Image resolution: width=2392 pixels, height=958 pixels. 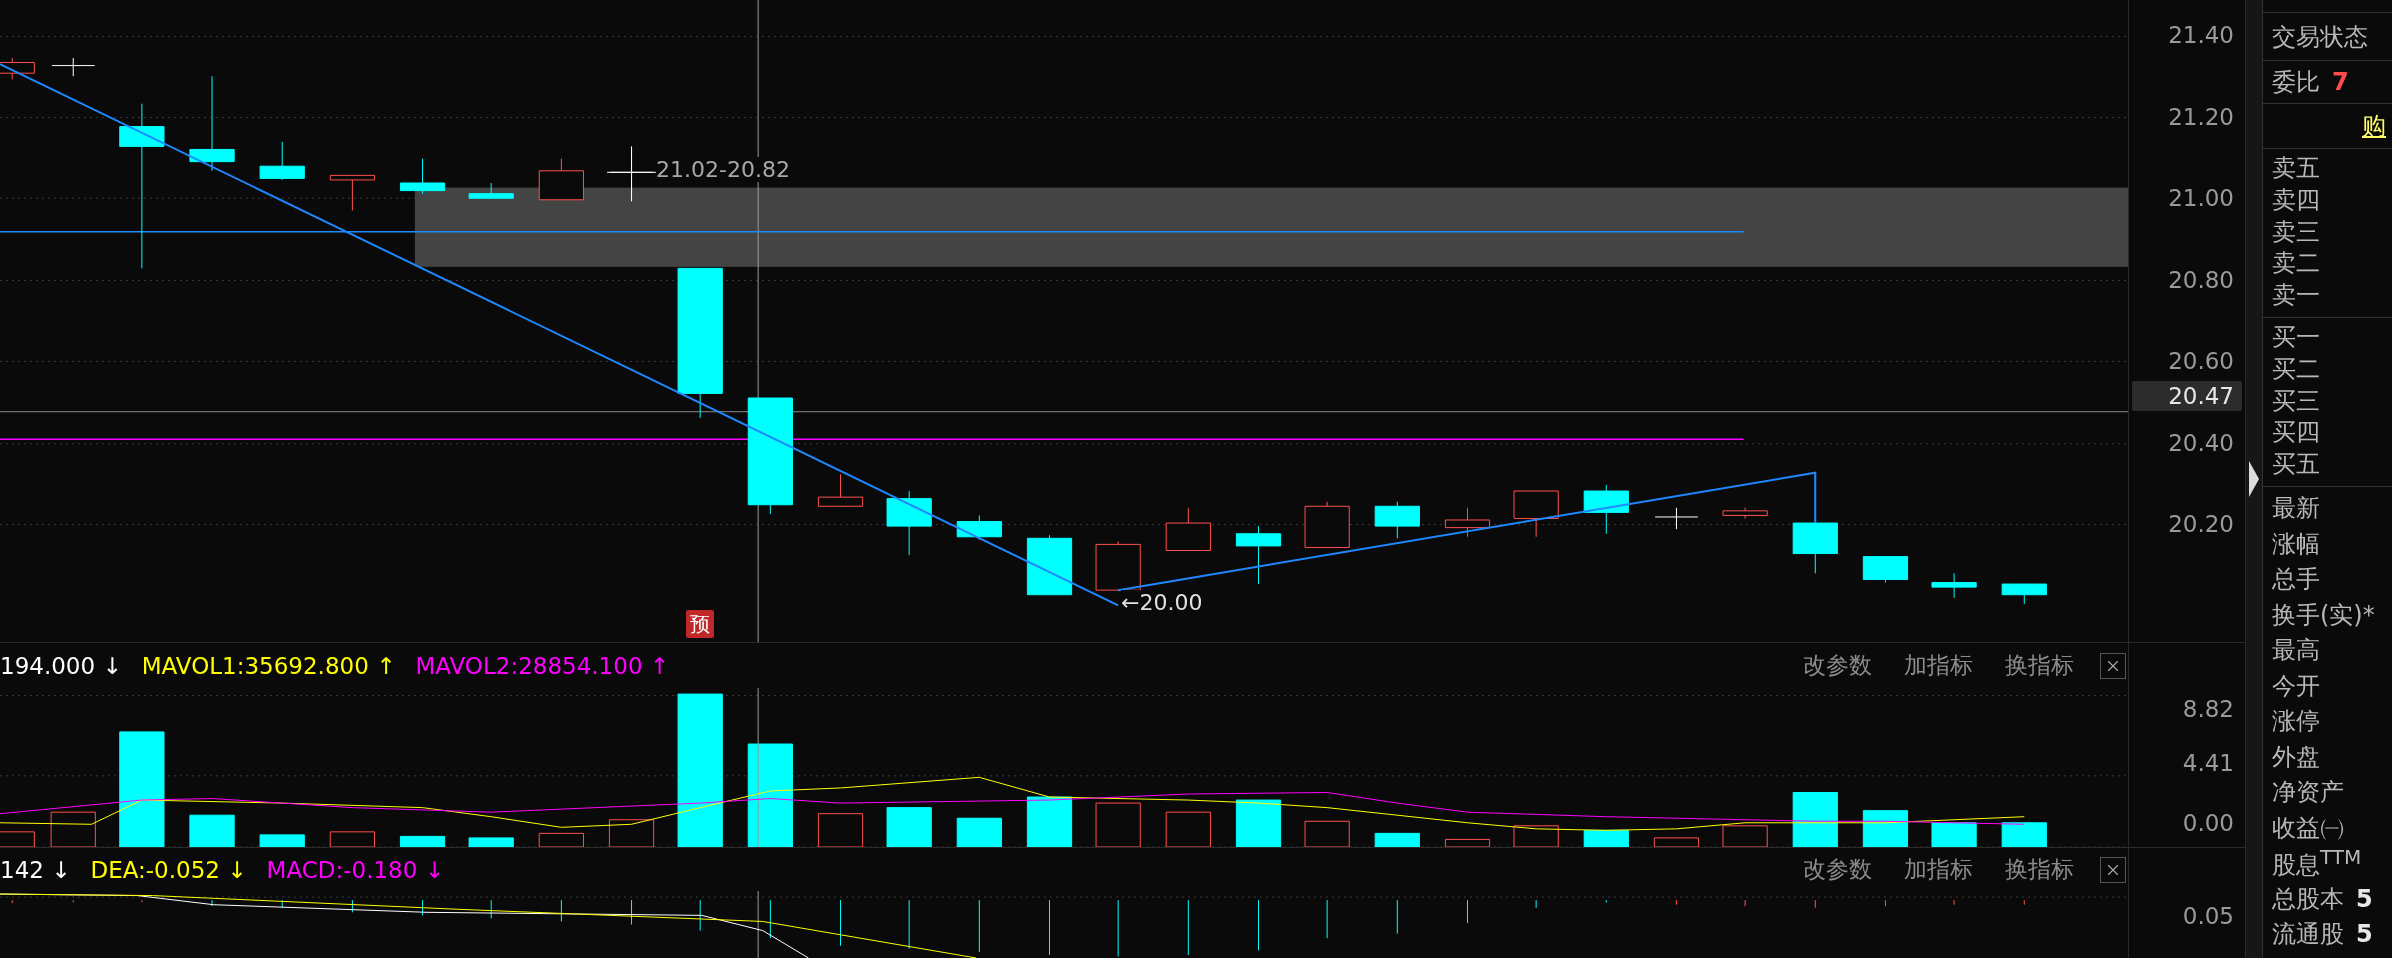 I want to click on range-label: 21.02-20.82, so click(x=723, y=169).